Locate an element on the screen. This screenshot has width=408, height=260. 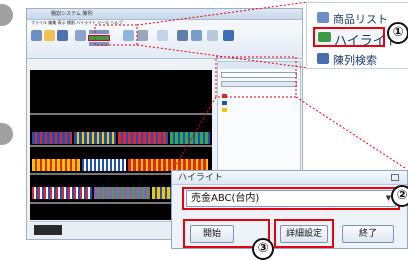
select-highlight-frame is located at coordinates (291, 198).